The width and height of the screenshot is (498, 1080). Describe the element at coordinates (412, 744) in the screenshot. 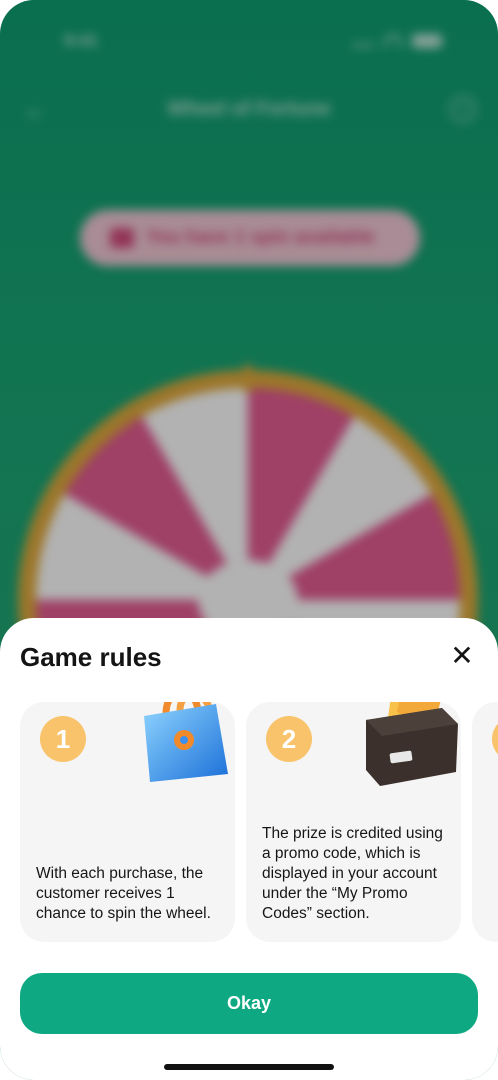

I see `file-drawer-icon` at that location.